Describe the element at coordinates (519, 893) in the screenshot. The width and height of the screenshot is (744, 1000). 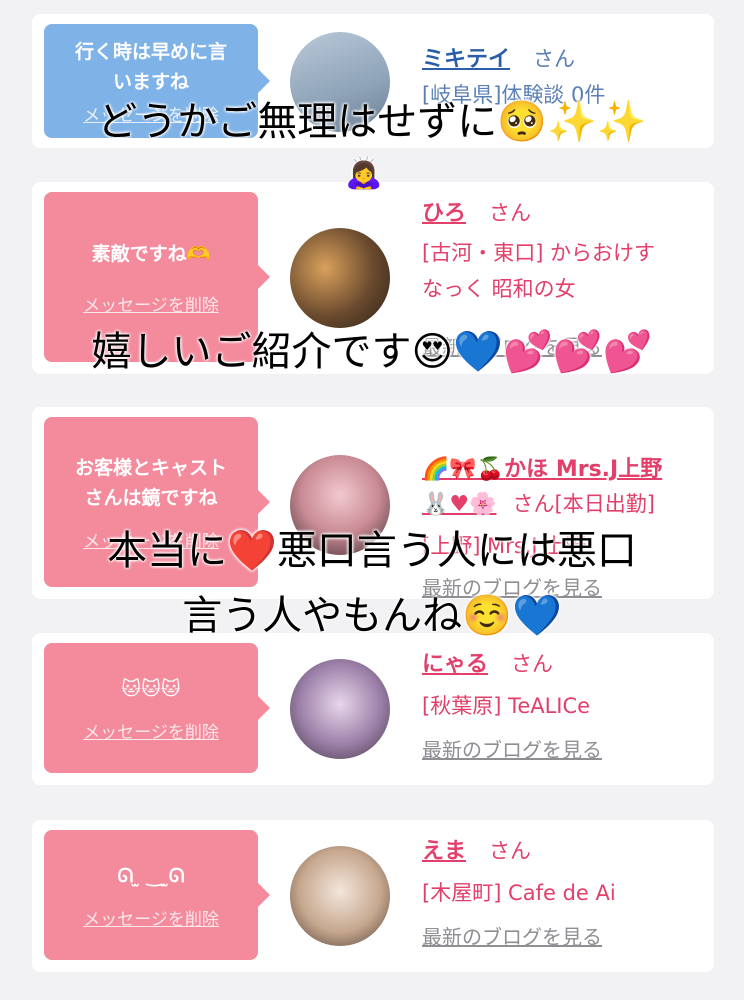
I see `user-location: [木屋町] Cafe de Ai` at that location.